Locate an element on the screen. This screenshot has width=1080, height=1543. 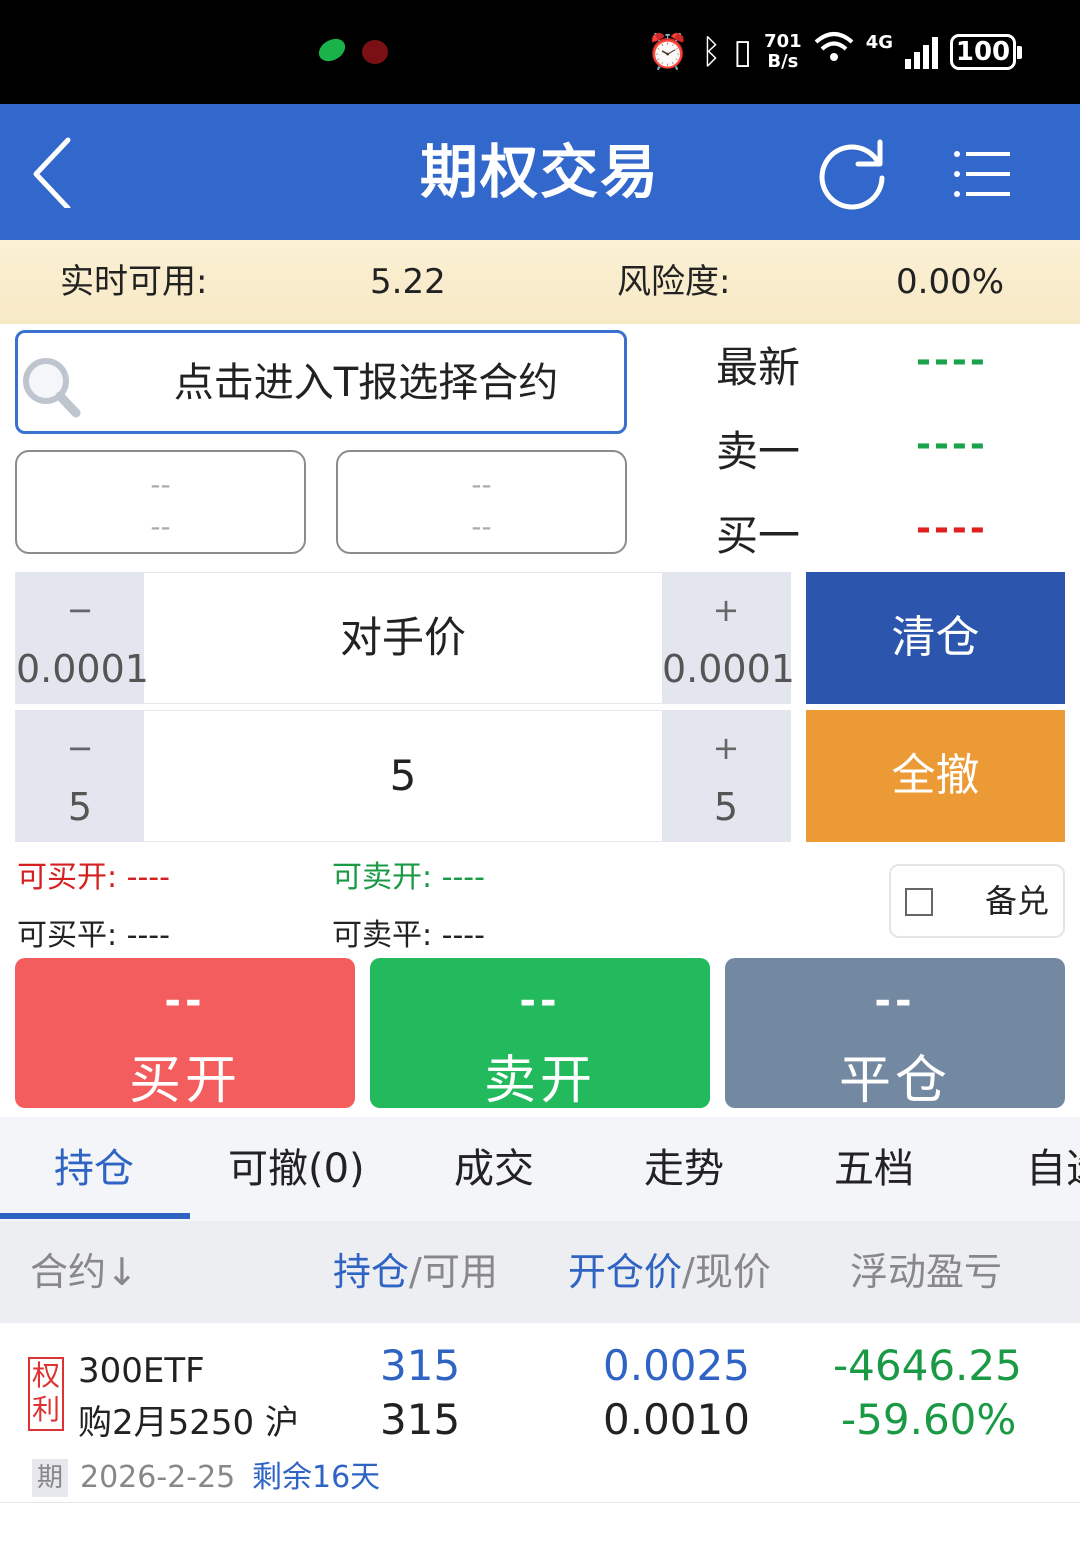
status-icons: ⏰ ᛒ ▯ 701 B/s 4G 100 is located at coordinates (834, 52).